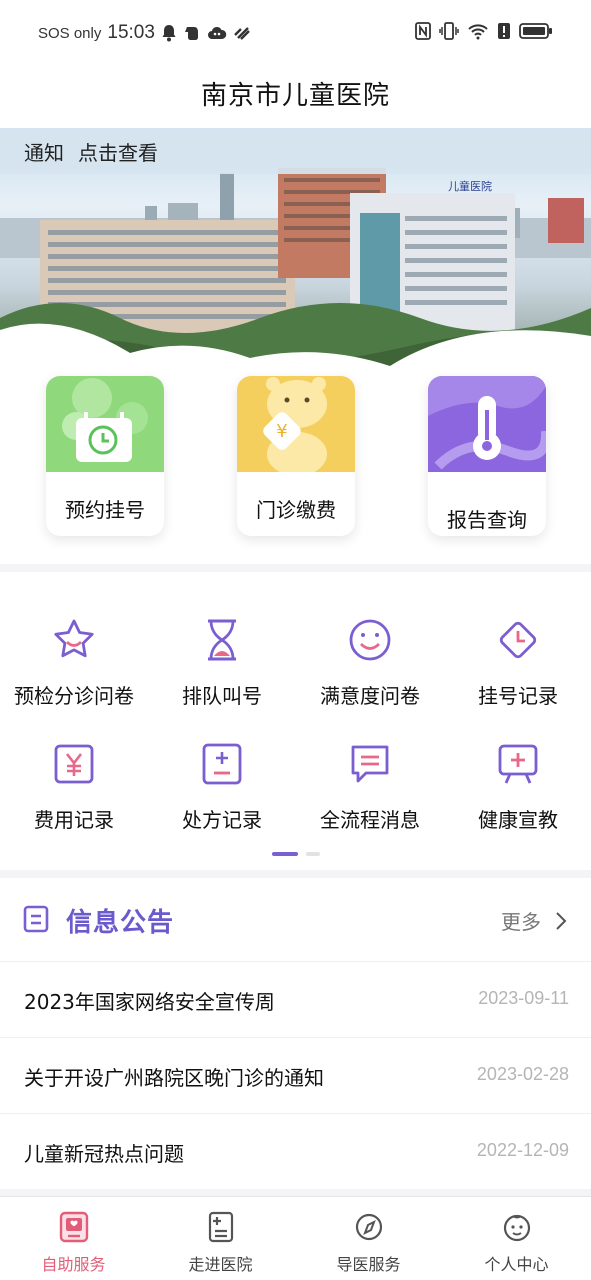  Describe the element at coordinates (70, 33) in the screenshot. I see `carrier-text: SOS only` at that location.